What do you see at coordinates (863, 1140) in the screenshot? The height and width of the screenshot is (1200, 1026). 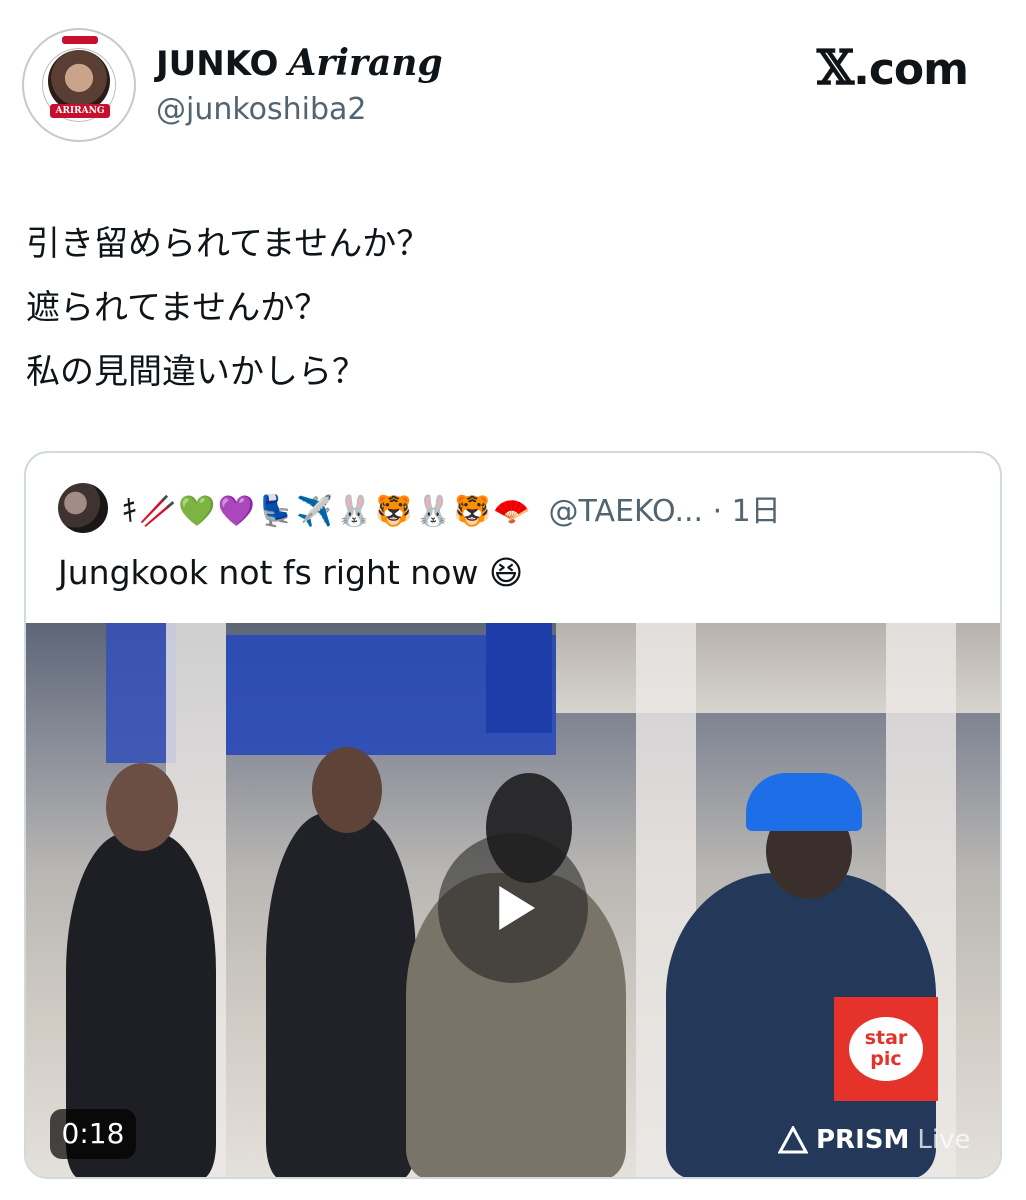 I see `prism-brand: PRISM` at bounding box center [863, 1140].